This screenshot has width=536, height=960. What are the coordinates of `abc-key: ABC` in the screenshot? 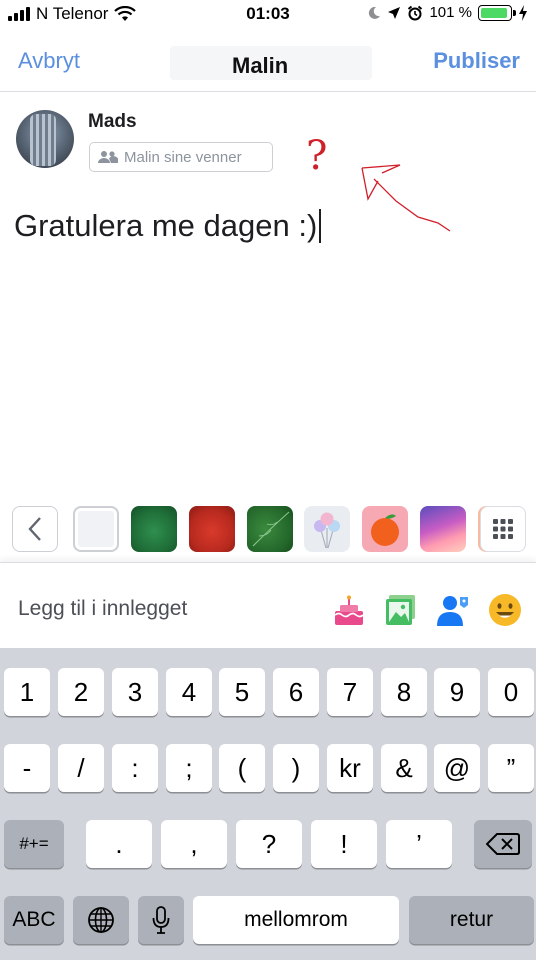 It's located at (34, 920).